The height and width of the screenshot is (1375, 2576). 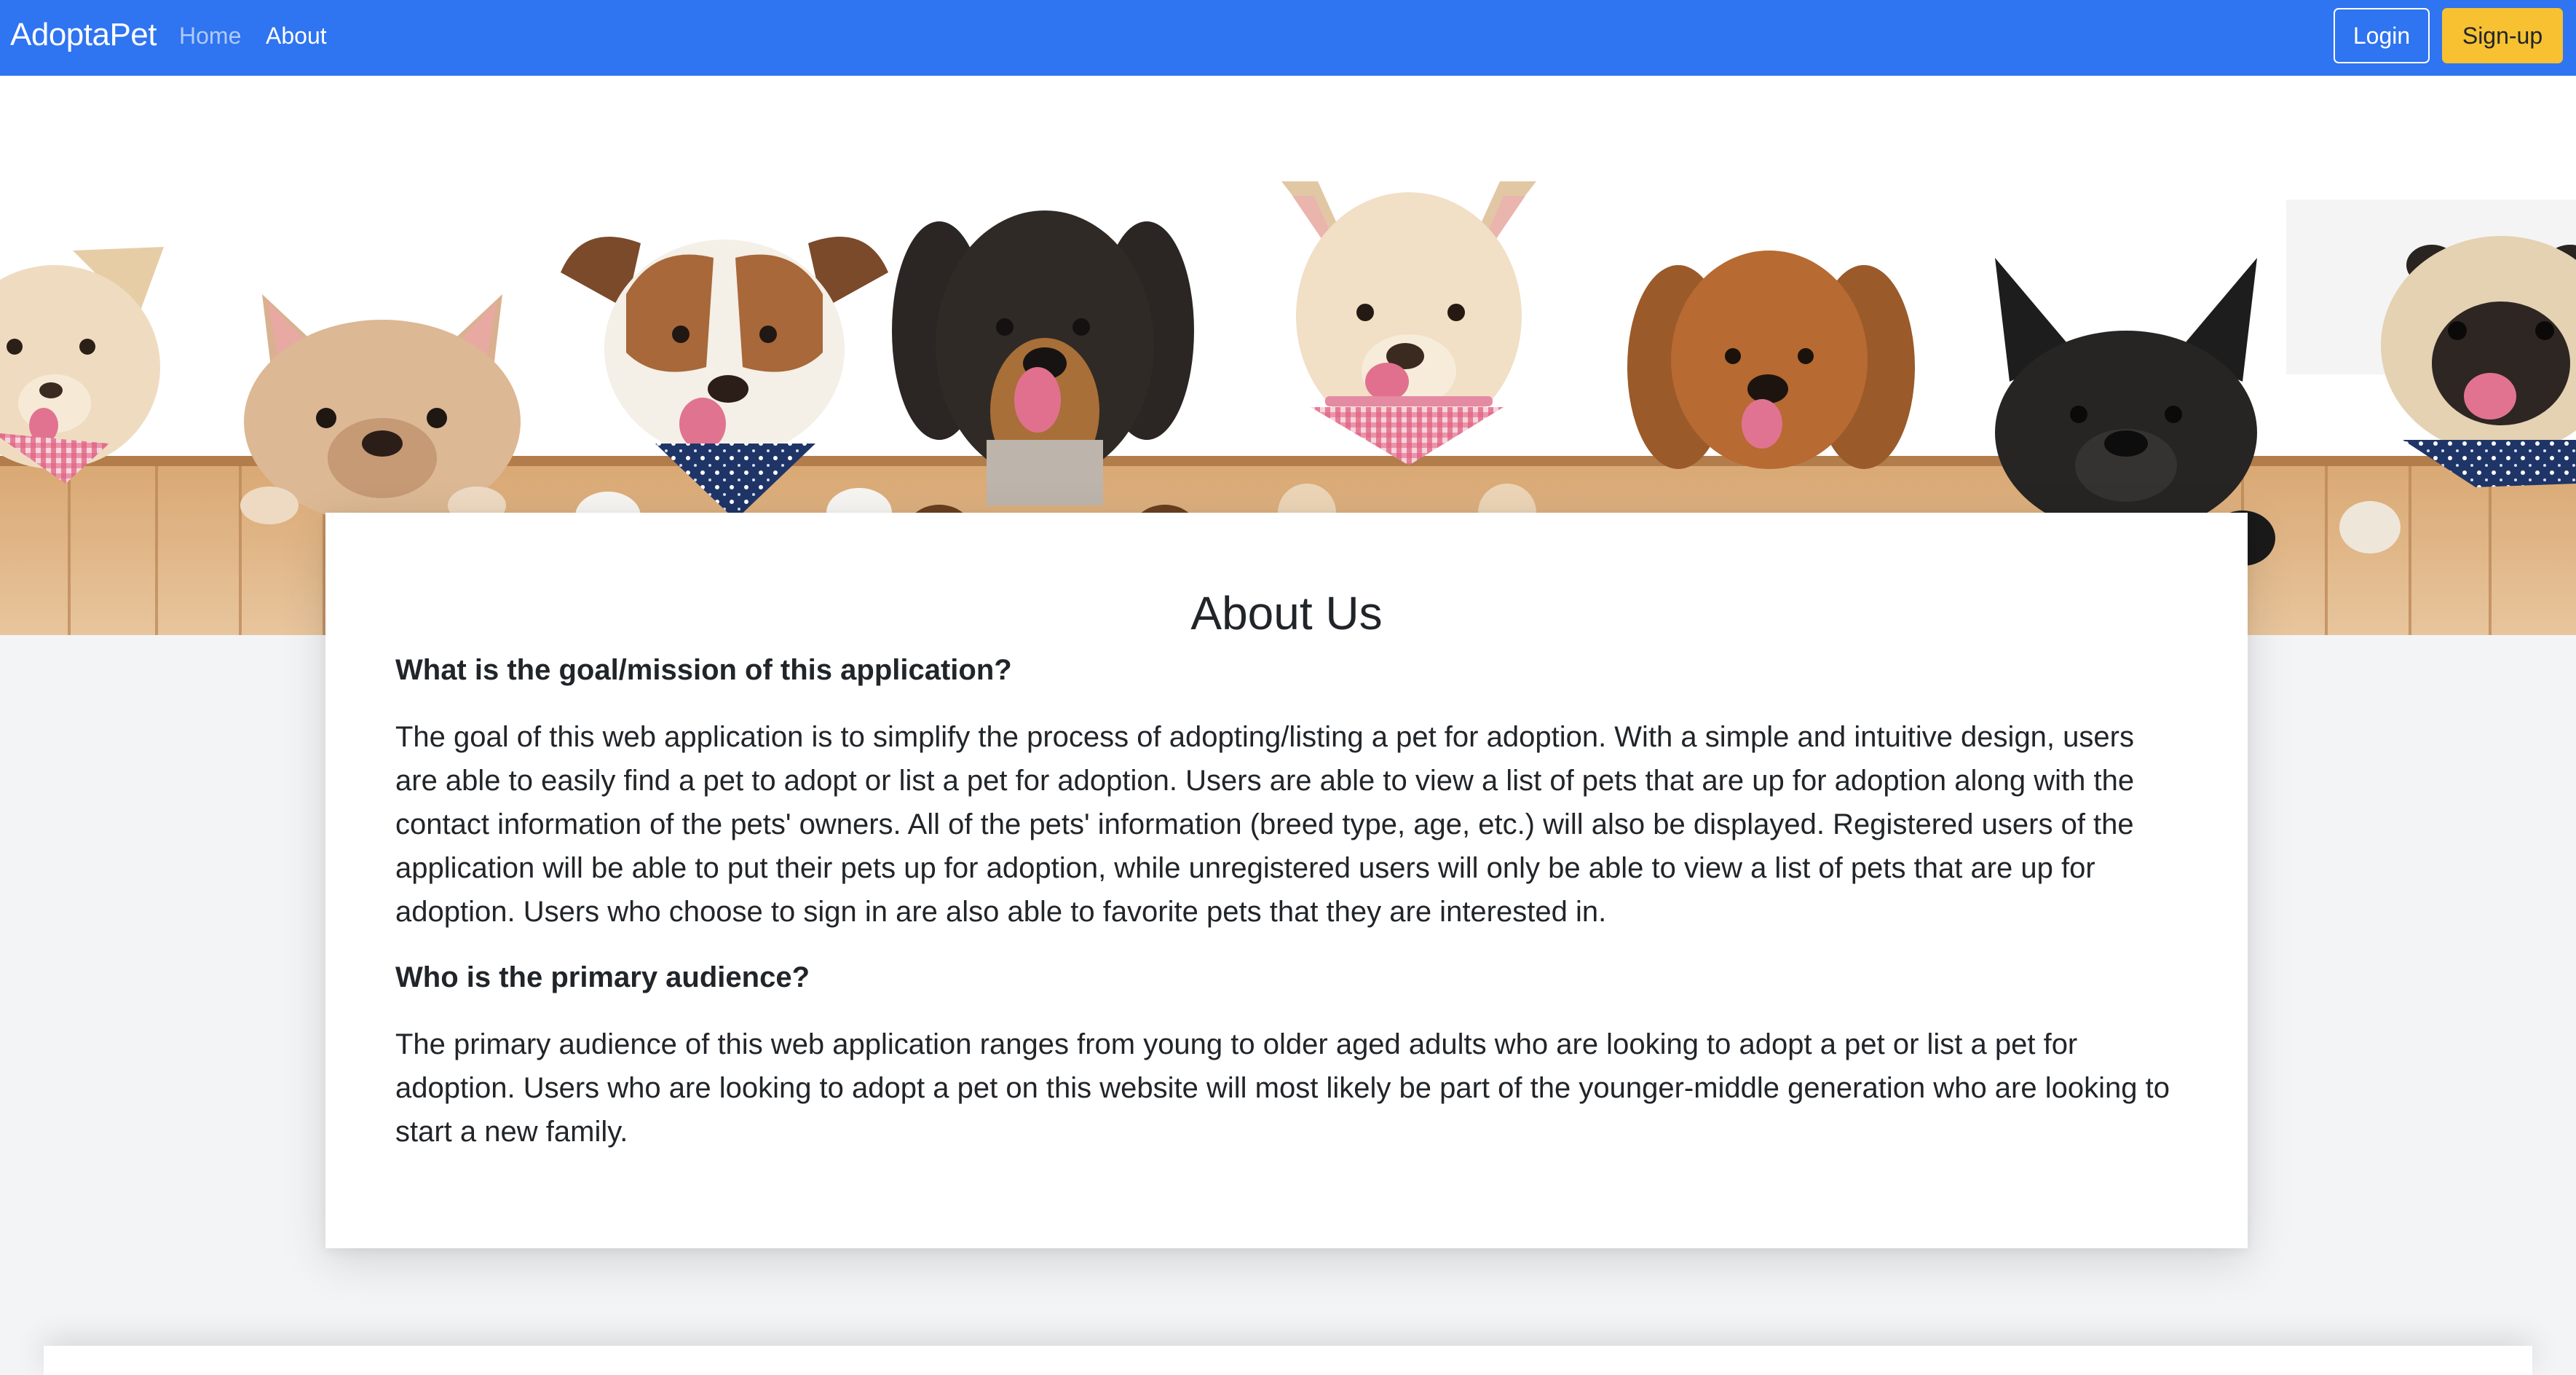 What do you see at coordinates (83, 35) in the screenshot?
I see `brand-logo-link: AdoptaPet` at bounding box center [83, 35].